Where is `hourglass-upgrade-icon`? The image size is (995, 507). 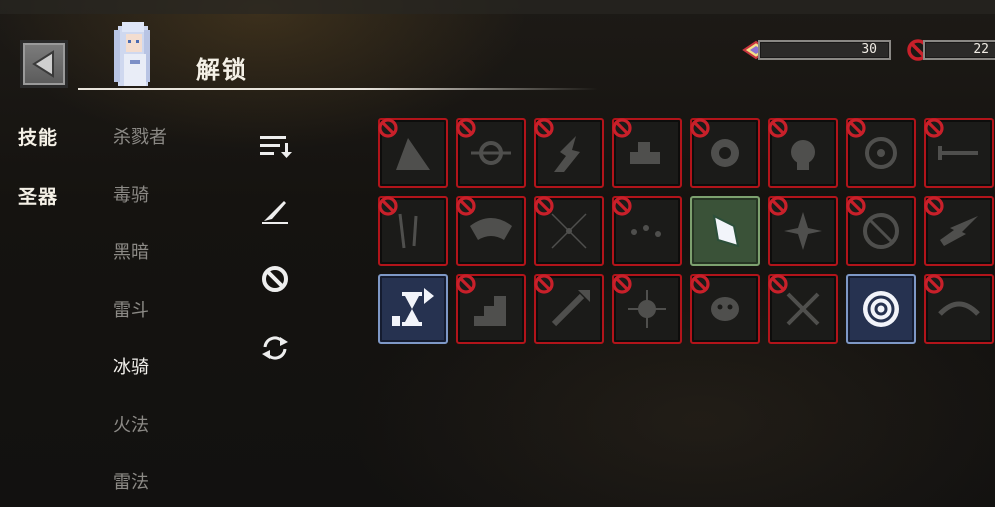
hourglass-upgrade-icon is located at coordinates (413, 307).